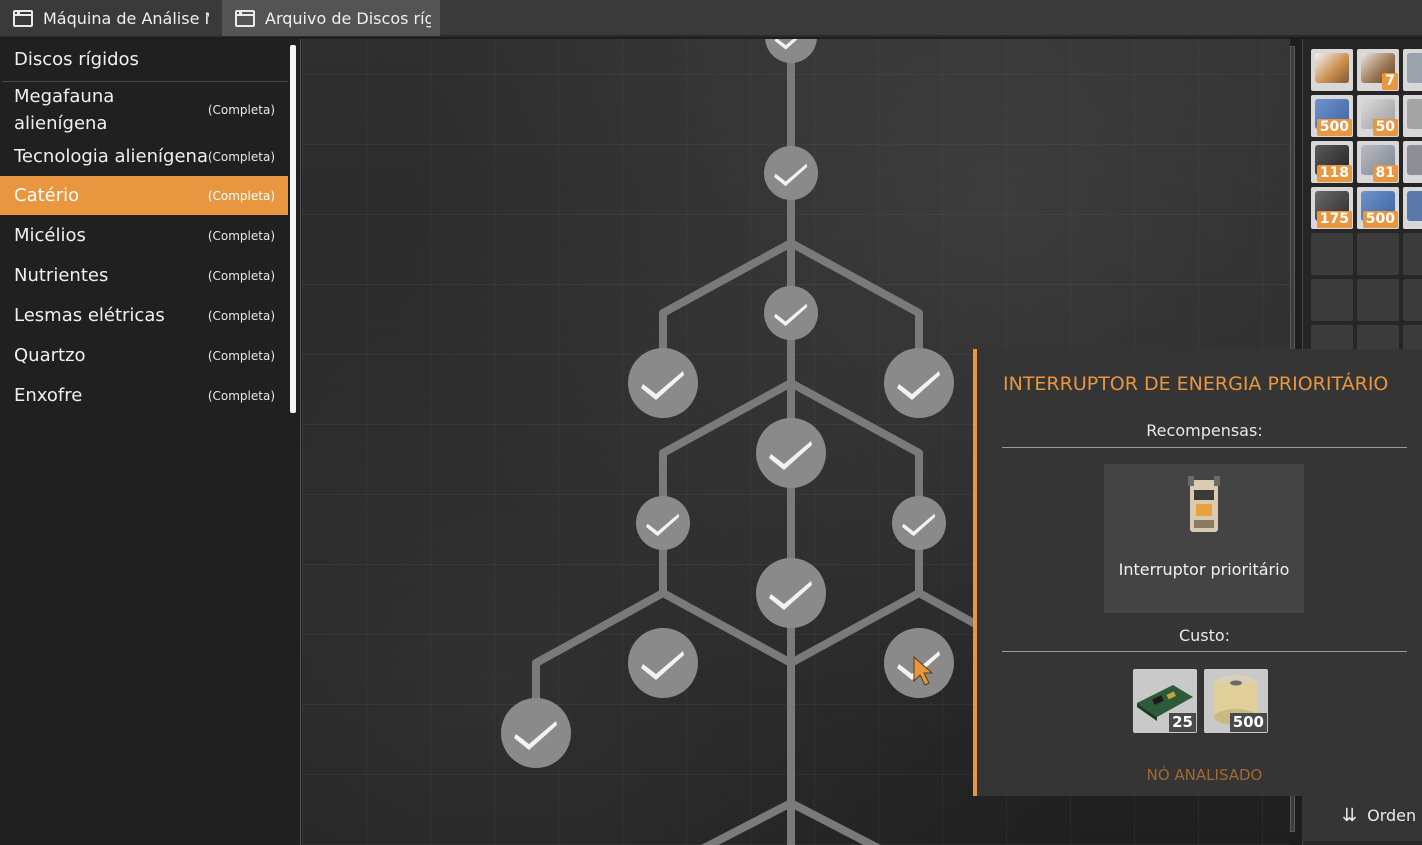 The height and width of the screenshot is (845, 1422). I want to click on inventory-slot: 175, so click(1332, 208).